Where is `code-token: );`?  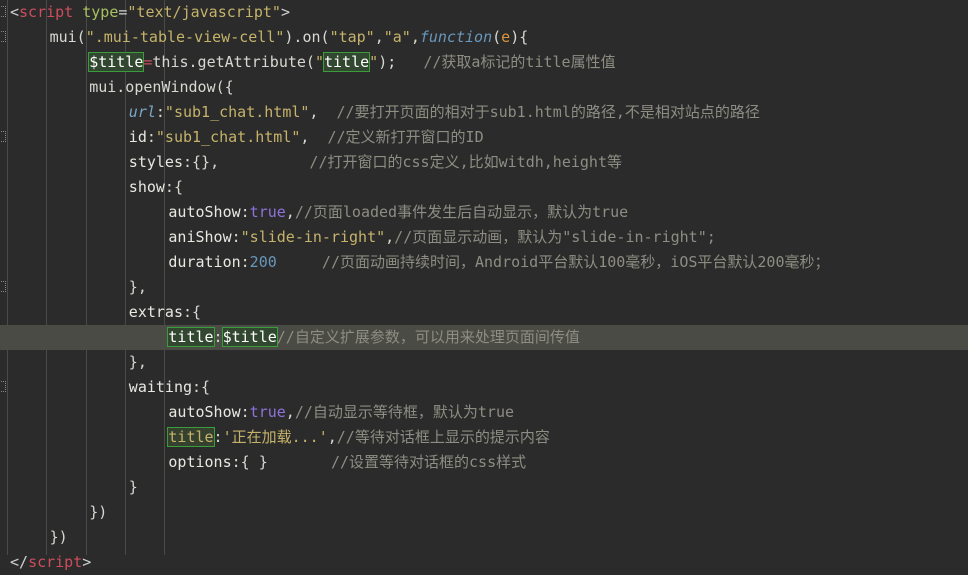 code-token: ); is located at coordinates (387, 62).